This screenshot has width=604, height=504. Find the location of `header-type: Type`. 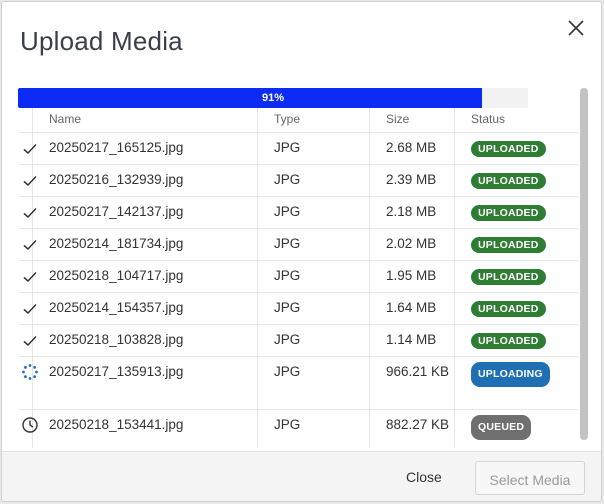

header-type: Type is located at coordinates (313, 119).